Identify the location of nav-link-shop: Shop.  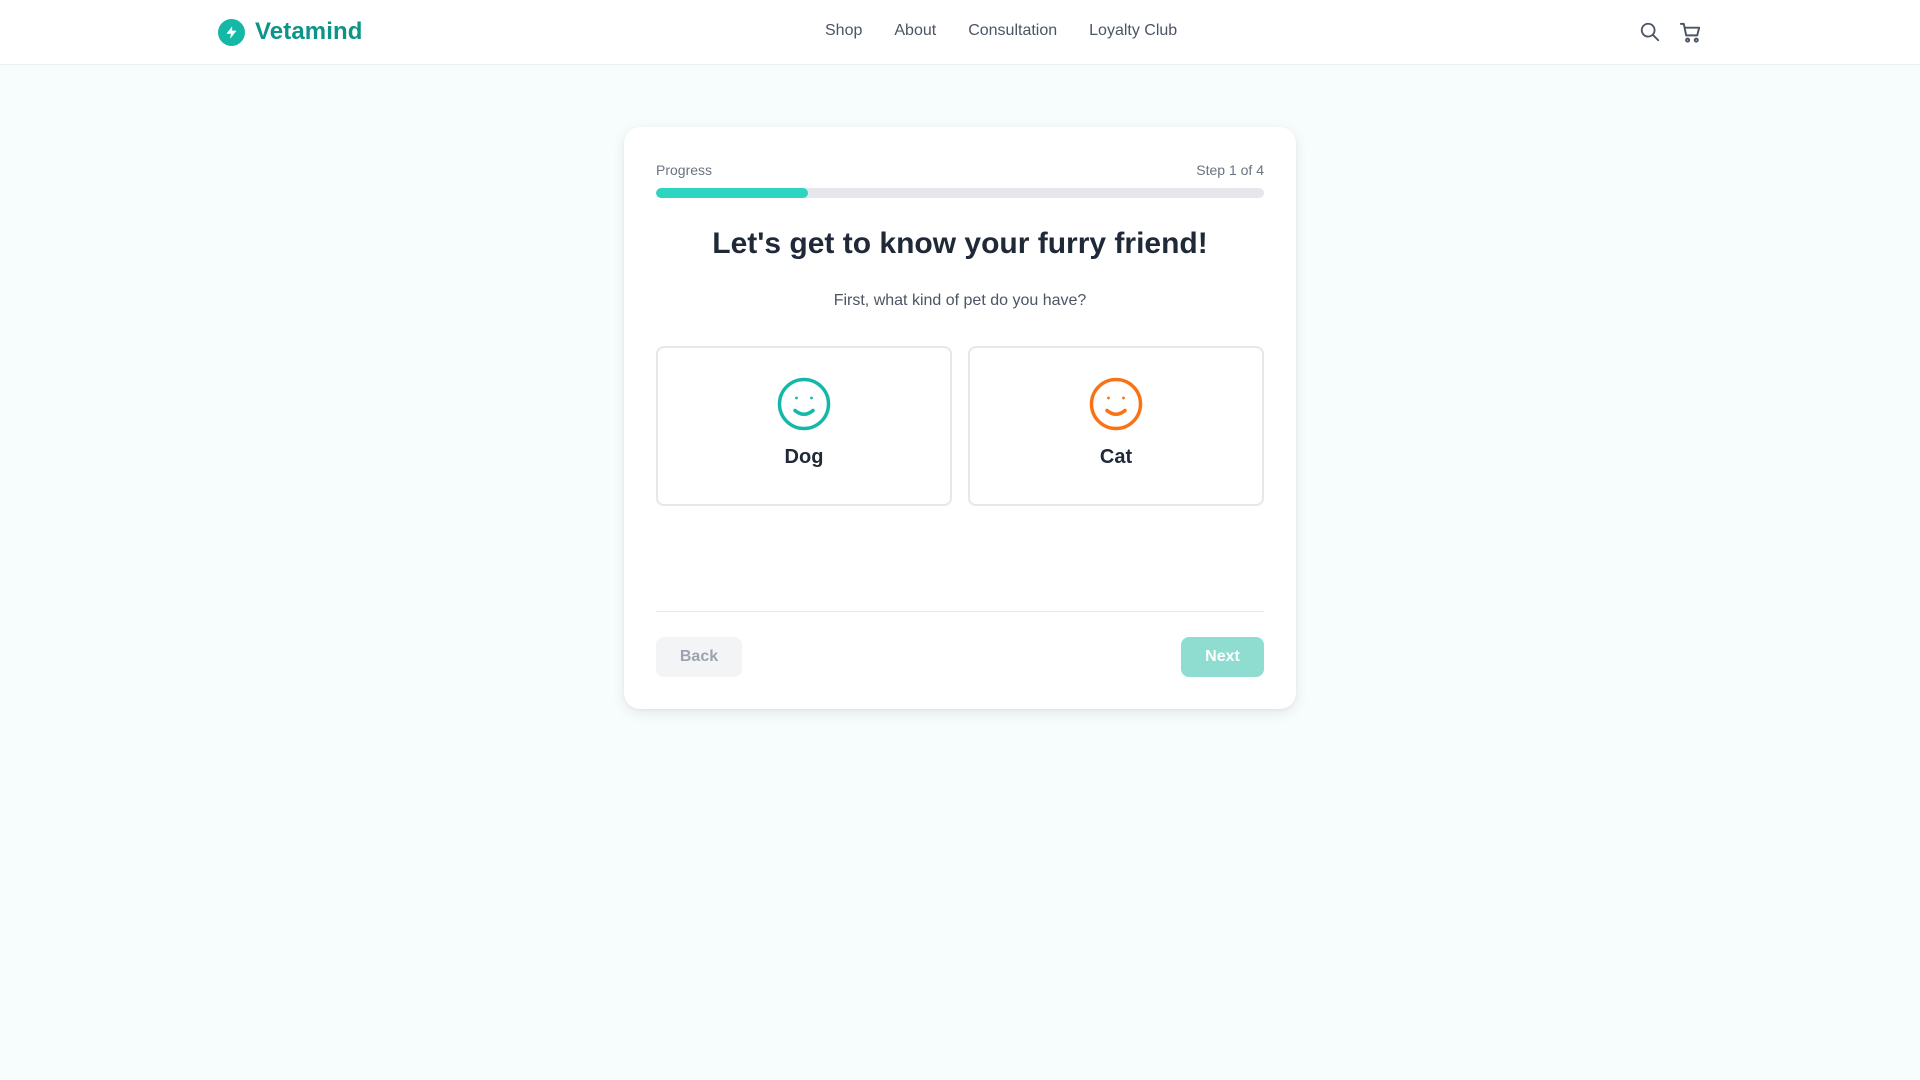
(843, 31).